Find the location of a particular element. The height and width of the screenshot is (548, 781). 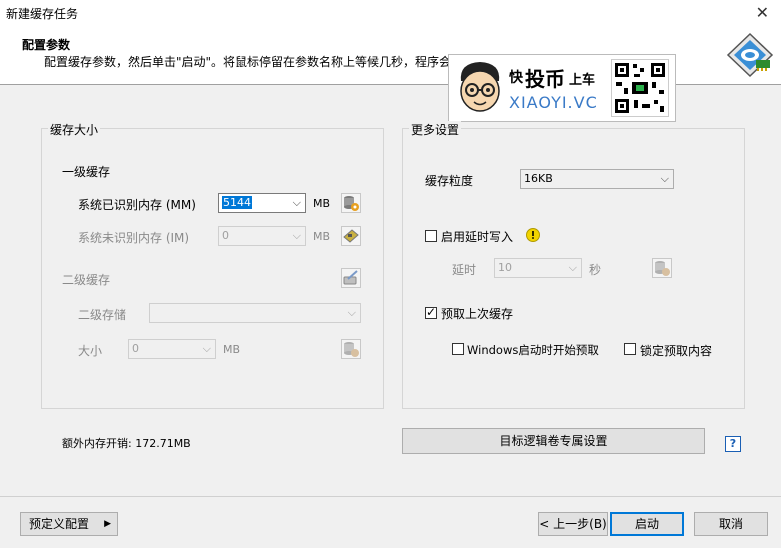

recognized-memory-value: 5144 is located at coordinates (237, 202).